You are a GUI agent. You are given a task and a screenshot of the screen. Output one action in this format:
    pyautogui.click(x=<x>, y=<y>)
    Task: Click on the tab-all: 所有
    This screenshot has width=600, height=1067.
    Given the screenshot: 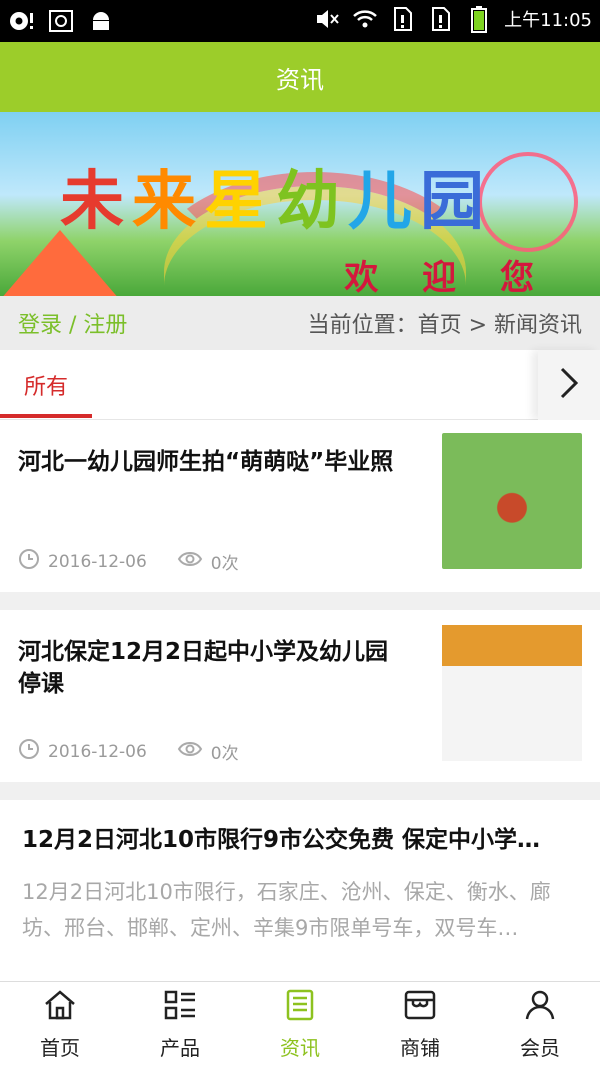 What is the action you would take?
    pyautogui.click(x=46, y=385)
    